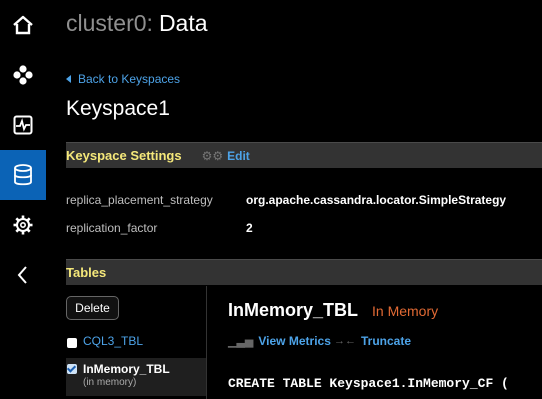  I want to click on bar-chart-icon: ▁▃▅, so click(241, 341).